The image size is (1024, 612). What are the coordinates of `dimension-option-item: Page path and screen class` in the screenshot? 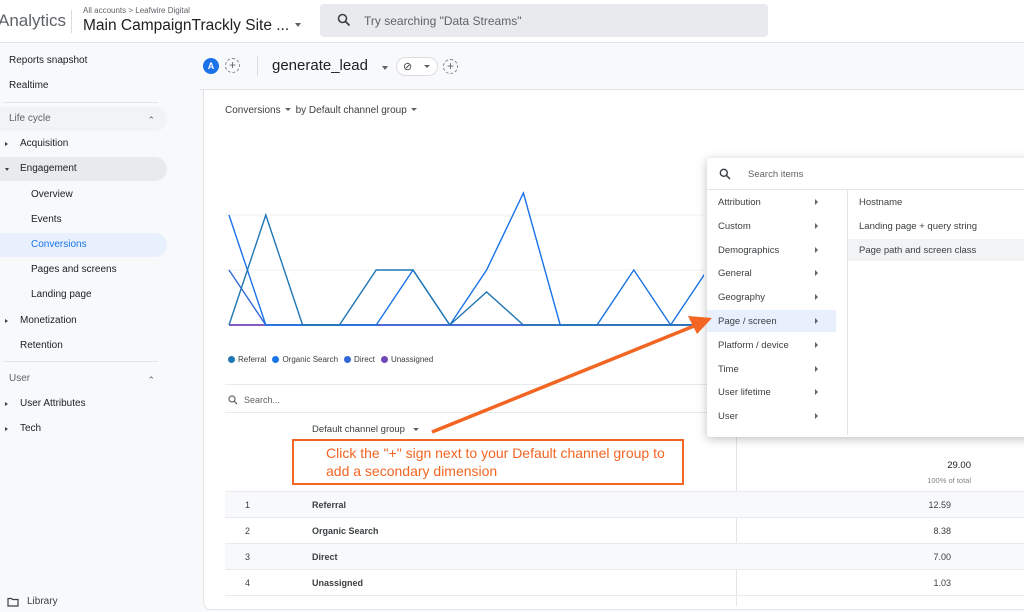 It's located at (936, 249).